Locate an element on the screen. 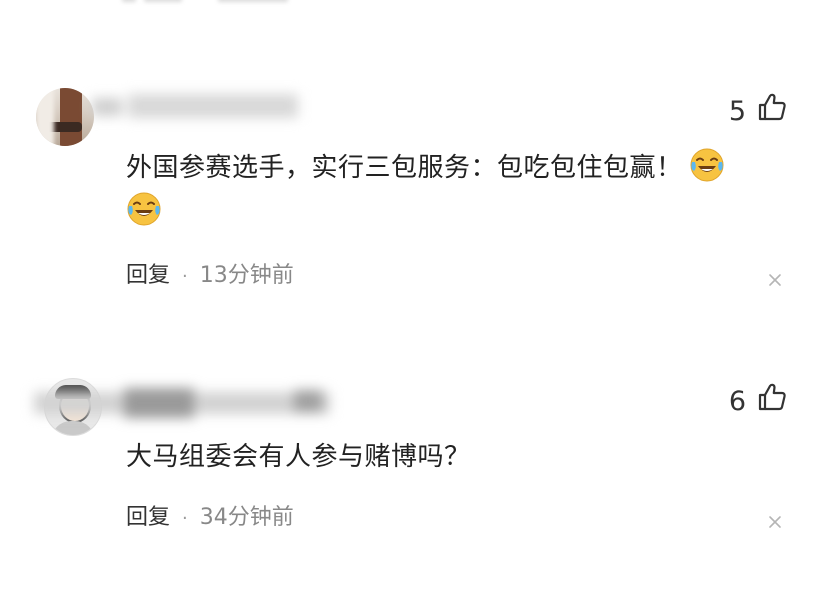  comment-text-content: 大马组委会有人参与赌博吗？ is located at coordinates (298, 457).